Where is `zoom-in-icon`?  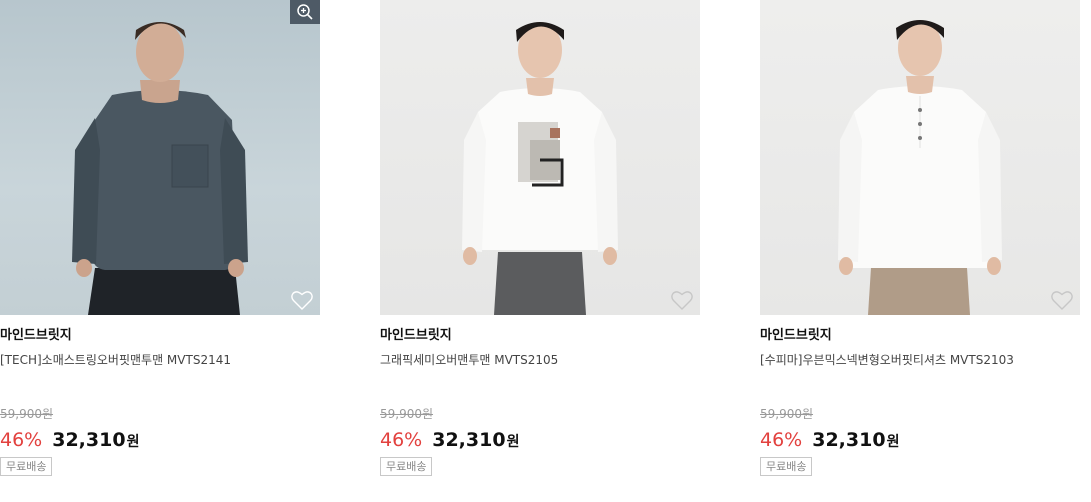
zoom-in-icon is located at coordinates (305, 12).